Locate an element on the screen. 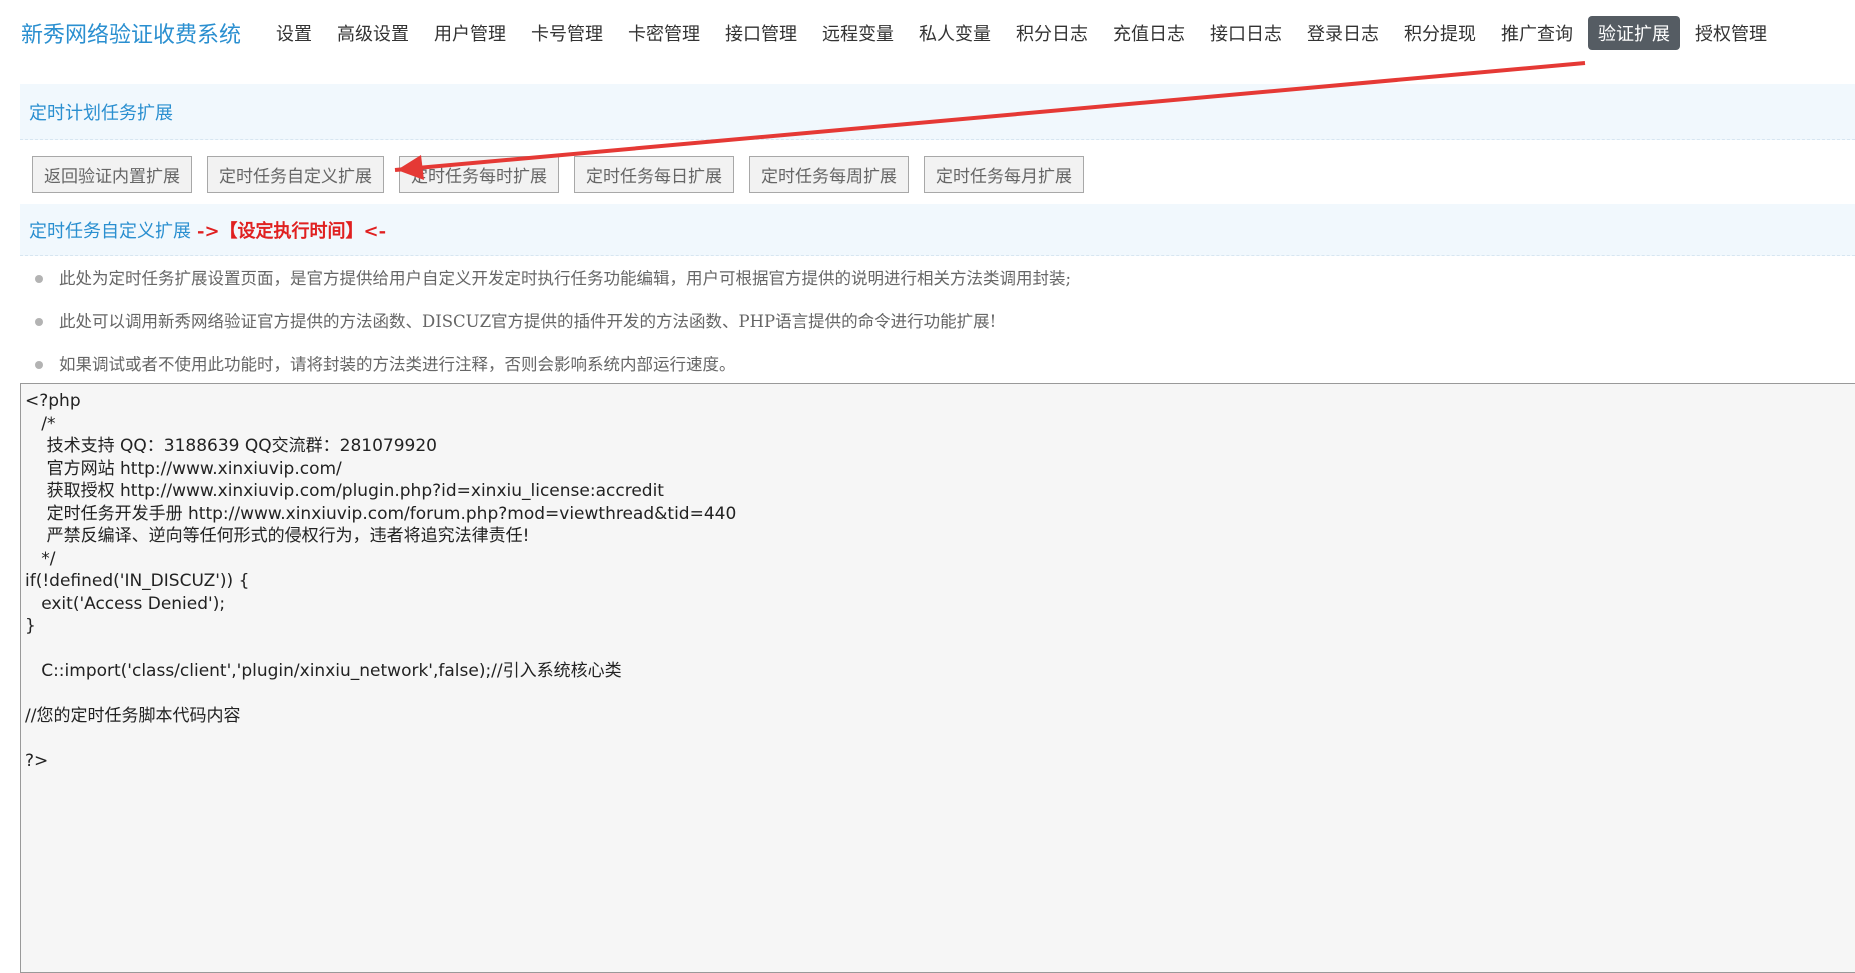 This screenshot has height=973, width=1855. tab-button-1: 定时任务自定义扩展 is located at coordinates (295, 174).